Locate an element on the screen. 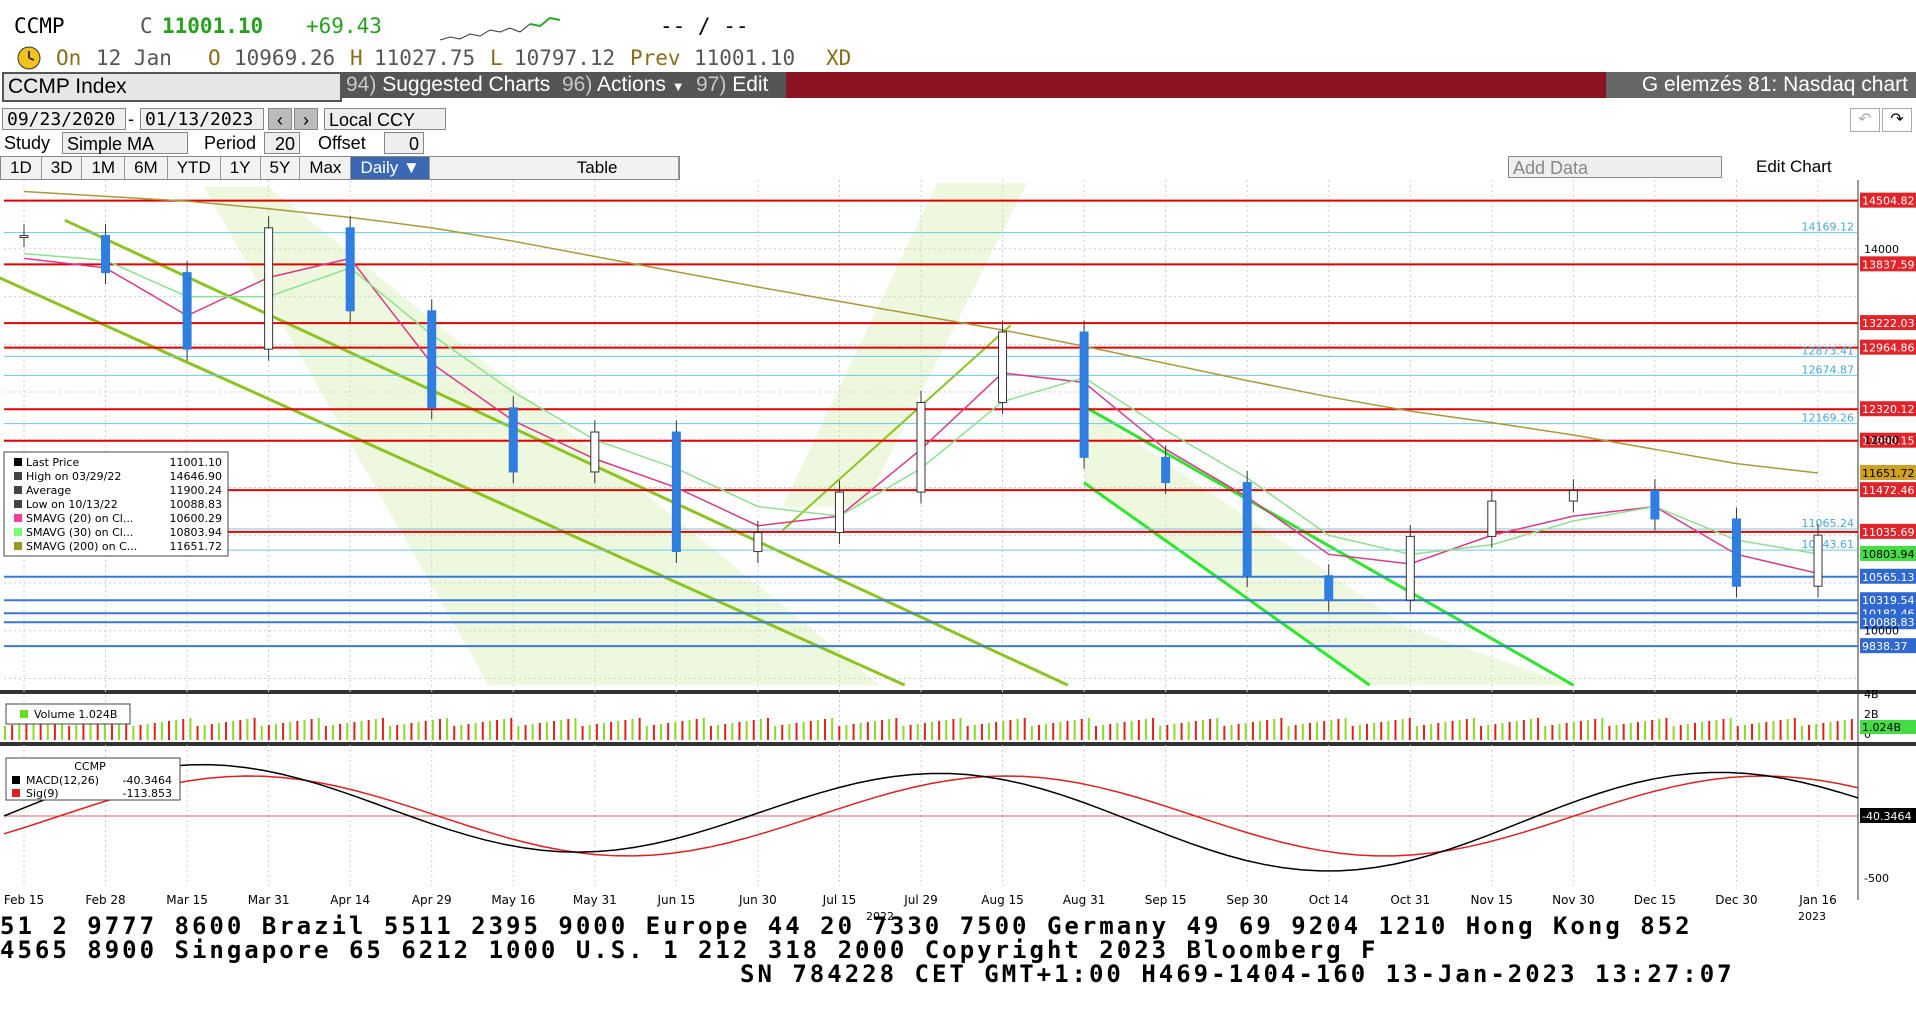 The height and width of the screenshot is (1024, 1916). suggested-charts-button: 94) Suggested Charts is located at coordinates (451, 85).